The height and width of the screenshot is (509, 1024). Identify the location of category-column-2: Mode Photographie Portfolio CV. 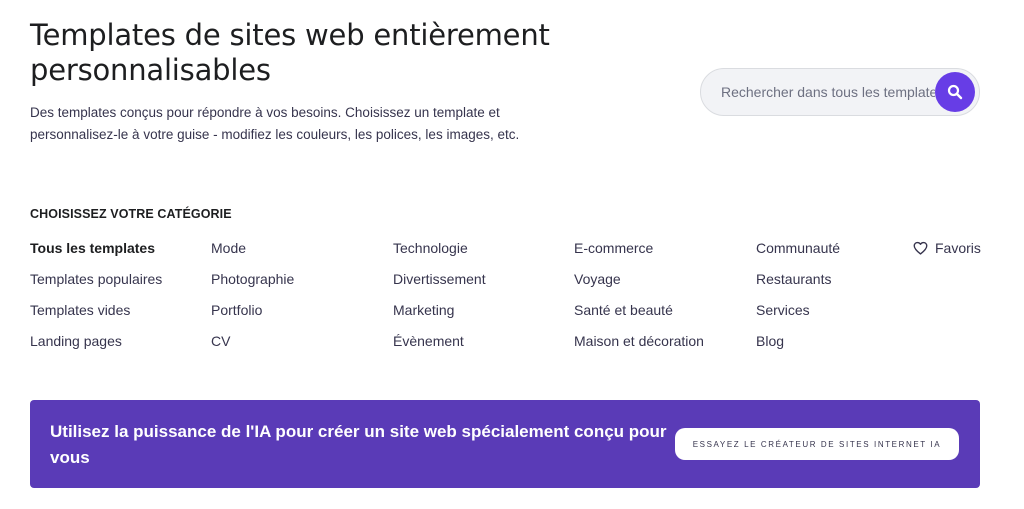
(252, 300).